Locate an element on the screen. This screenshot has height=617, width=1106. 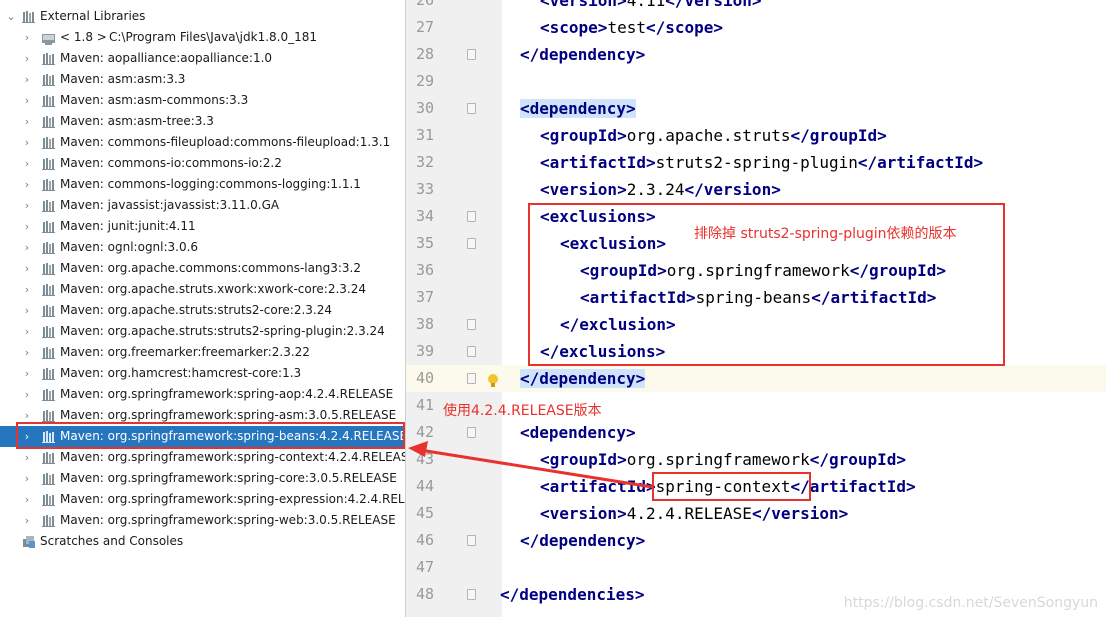
tree-item-label: Maven: aopalliance:aopalliance:1.0 is located at coordinates (166, 58).